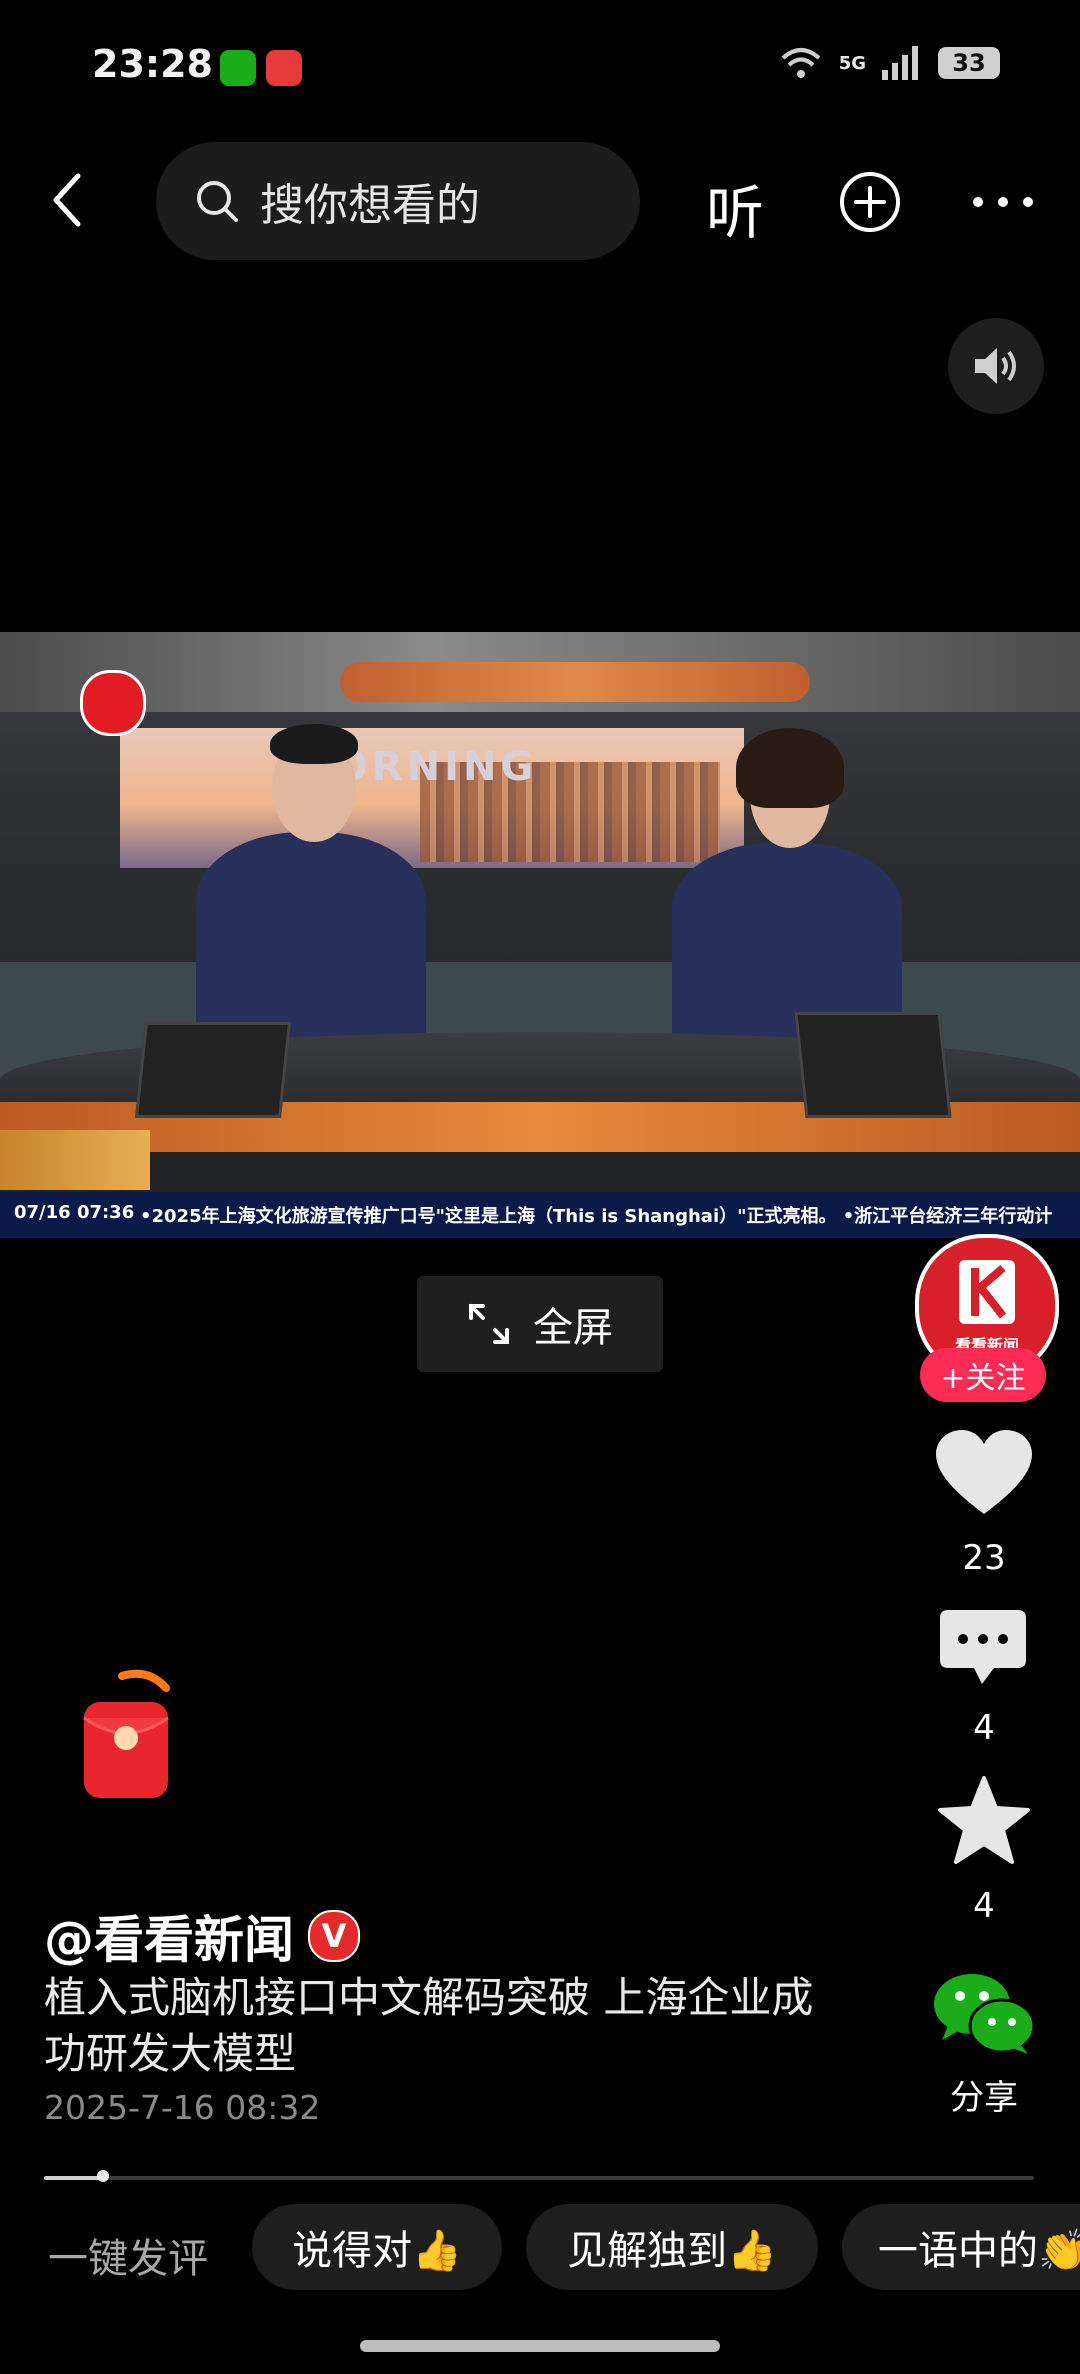 Image resolution: width=1080 pixels, height=2374 pixels. What do you see at coordinates (429, 2025) in the screenshot?
I see `video-caption: 植入式脑机接口中文解码突破 上海企业成功研发大模型` at bounding box center [429, 2025].